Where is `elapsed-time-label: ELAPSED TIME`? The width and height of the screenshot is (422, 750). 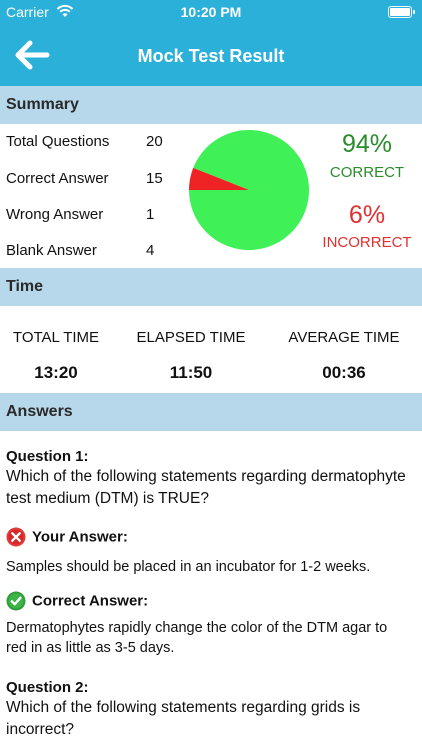 elapsed-time-label: ELAPSED TIME is located at coordinates (191, 337).